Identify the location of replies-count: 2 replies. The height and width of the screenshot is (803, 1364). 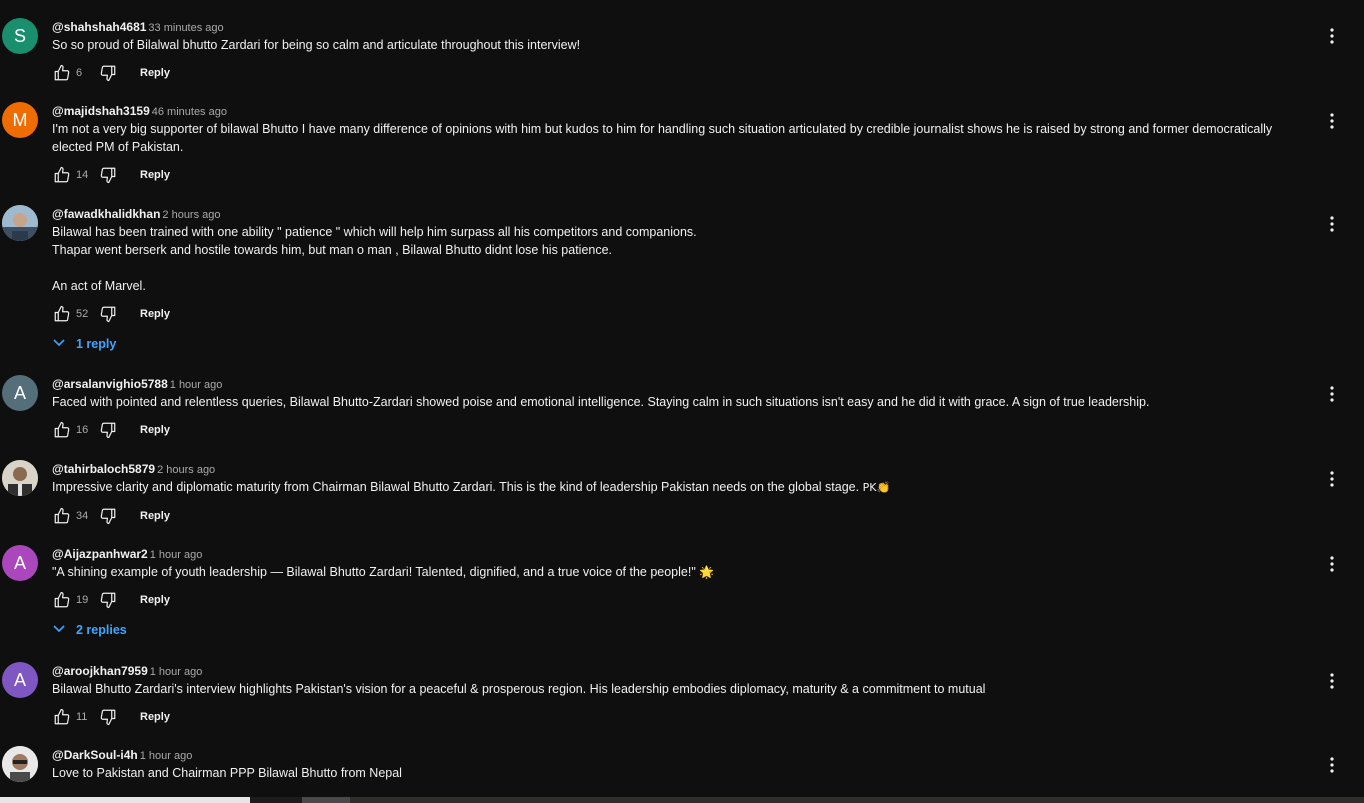
(101, 630).